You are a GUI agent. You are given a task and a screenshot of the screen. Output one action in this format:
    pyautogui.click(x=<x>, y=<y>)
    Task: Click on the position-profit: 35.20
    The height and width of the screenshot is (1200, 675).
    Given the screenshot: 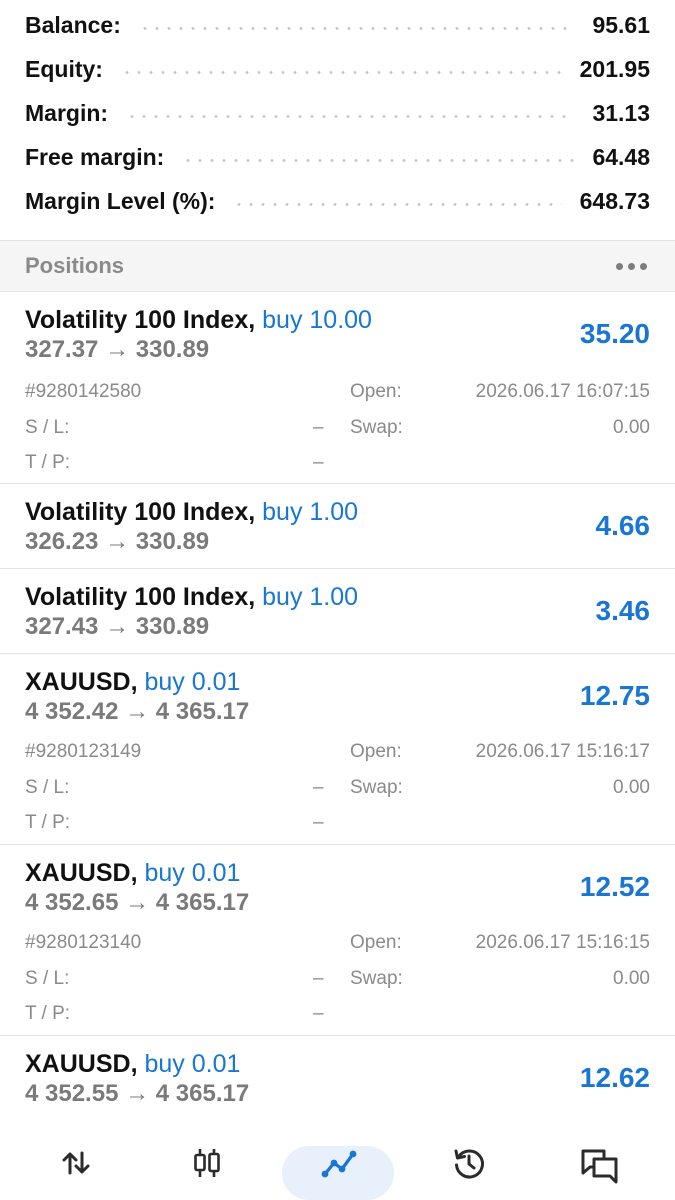 What is the action you would take?
    pyautogui.click(x=614, y=333)
    